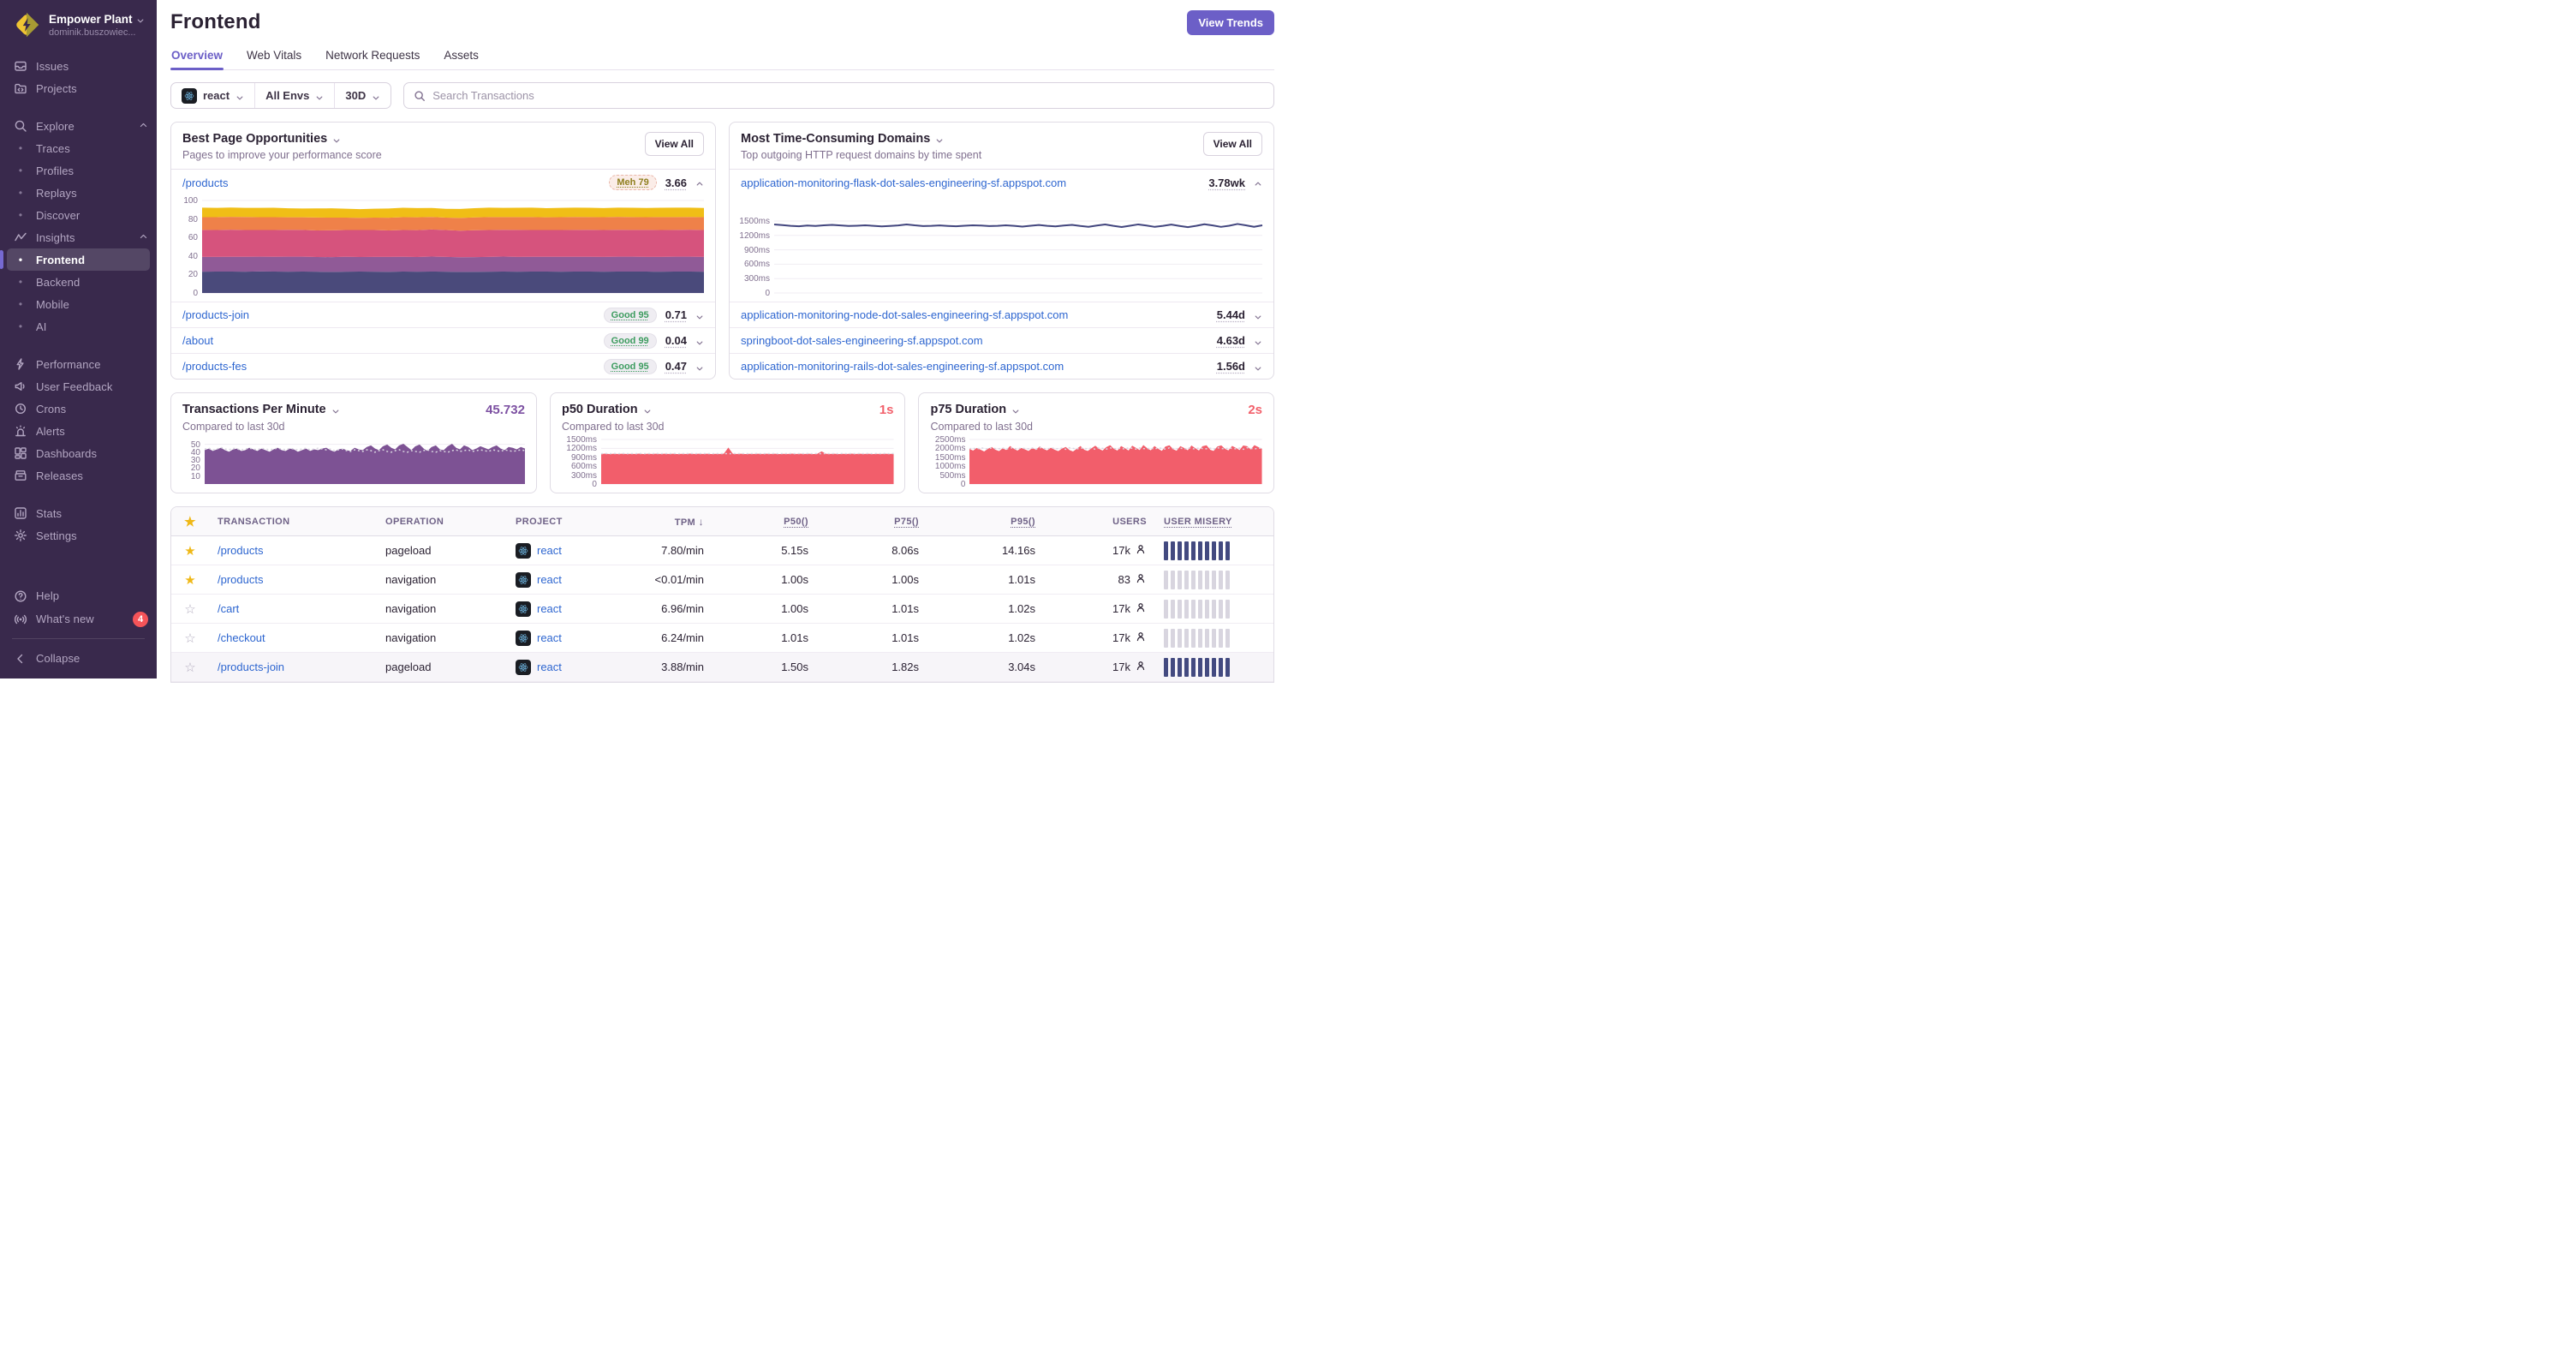  Describe the element at coordinates (668, 522) in the screenshot. I see `column-header-tpm: TPM ↓` at that location.